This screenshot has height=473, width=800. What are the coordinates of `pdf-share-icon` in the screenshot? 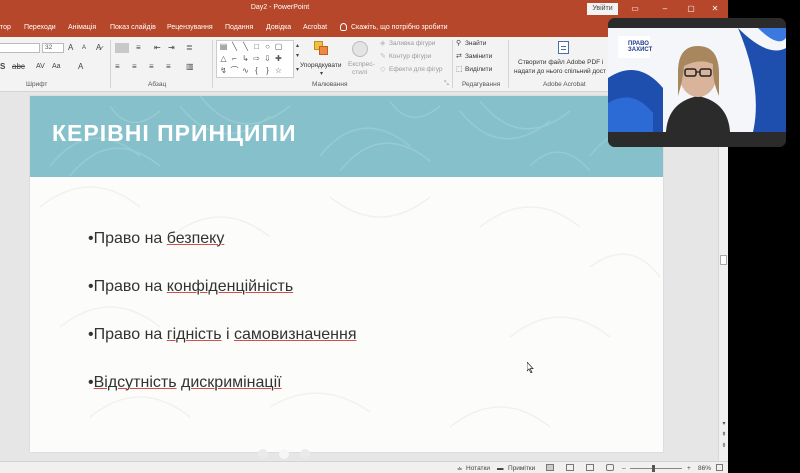 It's located at (563, 47).